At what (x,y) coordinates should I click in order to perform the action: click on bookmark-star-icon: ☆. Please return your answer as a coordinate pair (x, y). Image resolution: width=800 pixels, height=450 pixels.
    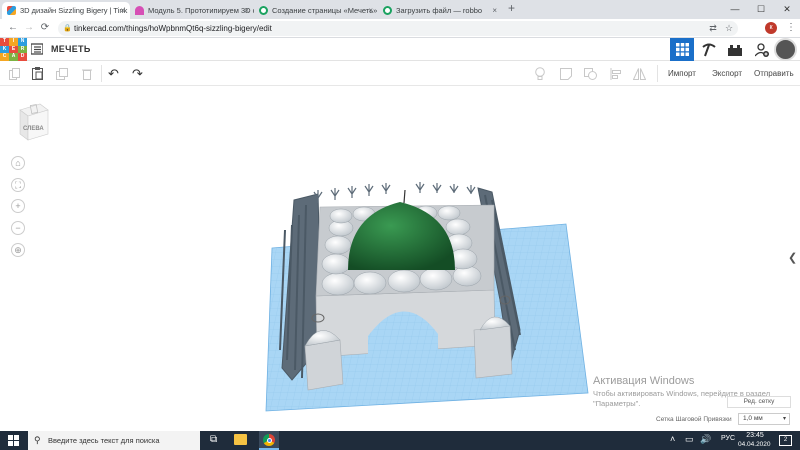
    Looking at the image, I should click on (729, 28).